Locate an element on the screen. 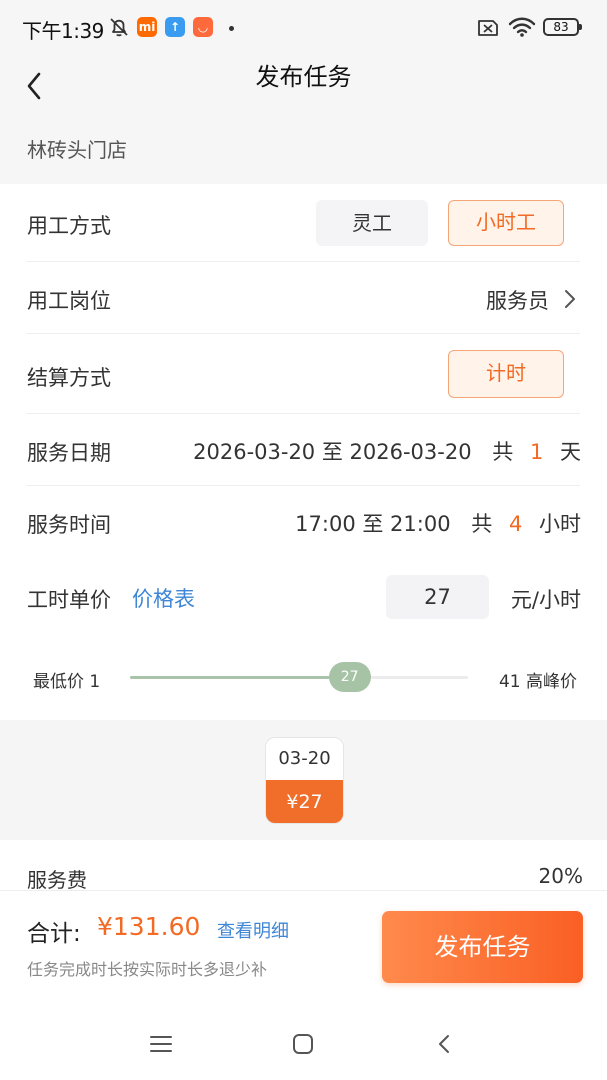 This screenshot has height=1080, width=607. service-time-label: 服务时间 is located at coordinates (69, 525).